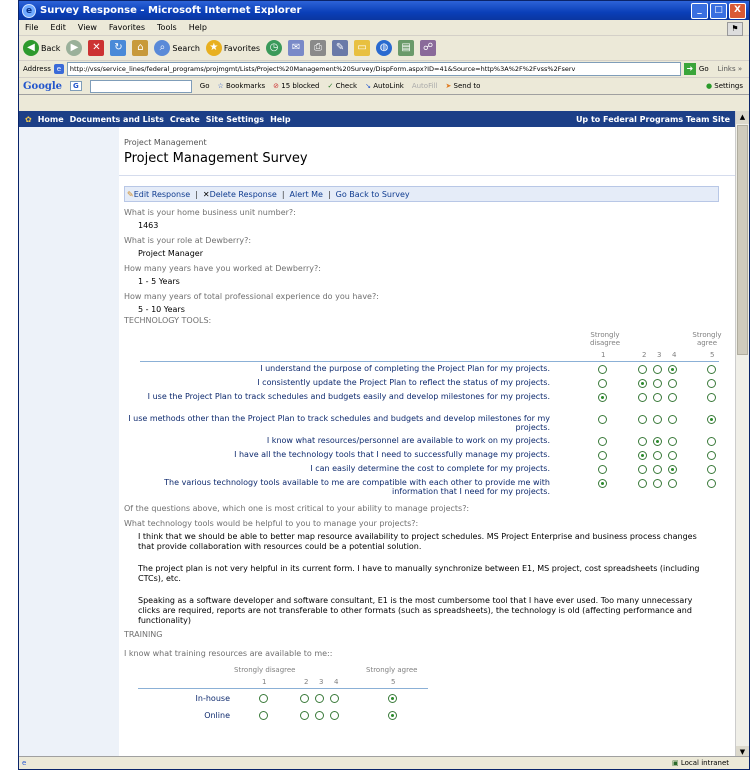 This screenshot has width=750, height=770. Describe the element at coordinates (425, 86) in the screenshot. I see `autofill-button: AutoFill` at that location.